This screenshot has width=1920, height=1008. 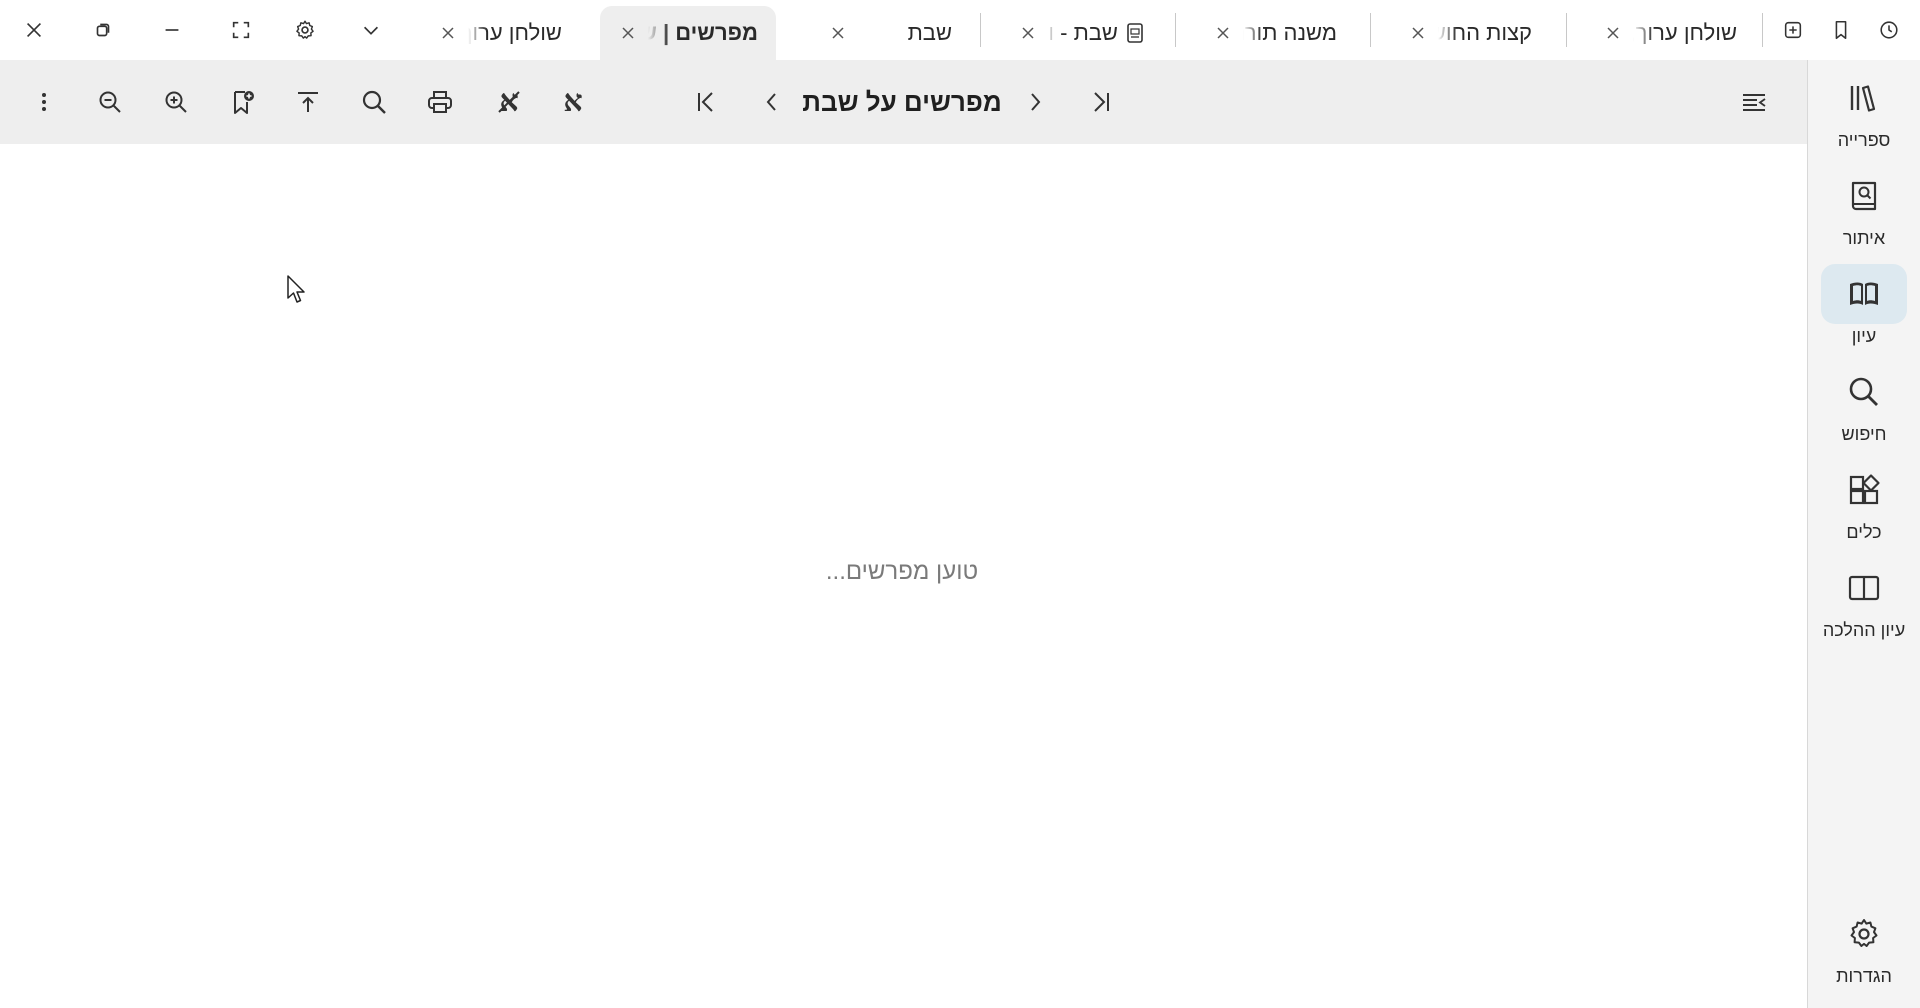 I want to click on add-bookmark-icon, so click(x=244, y=102).